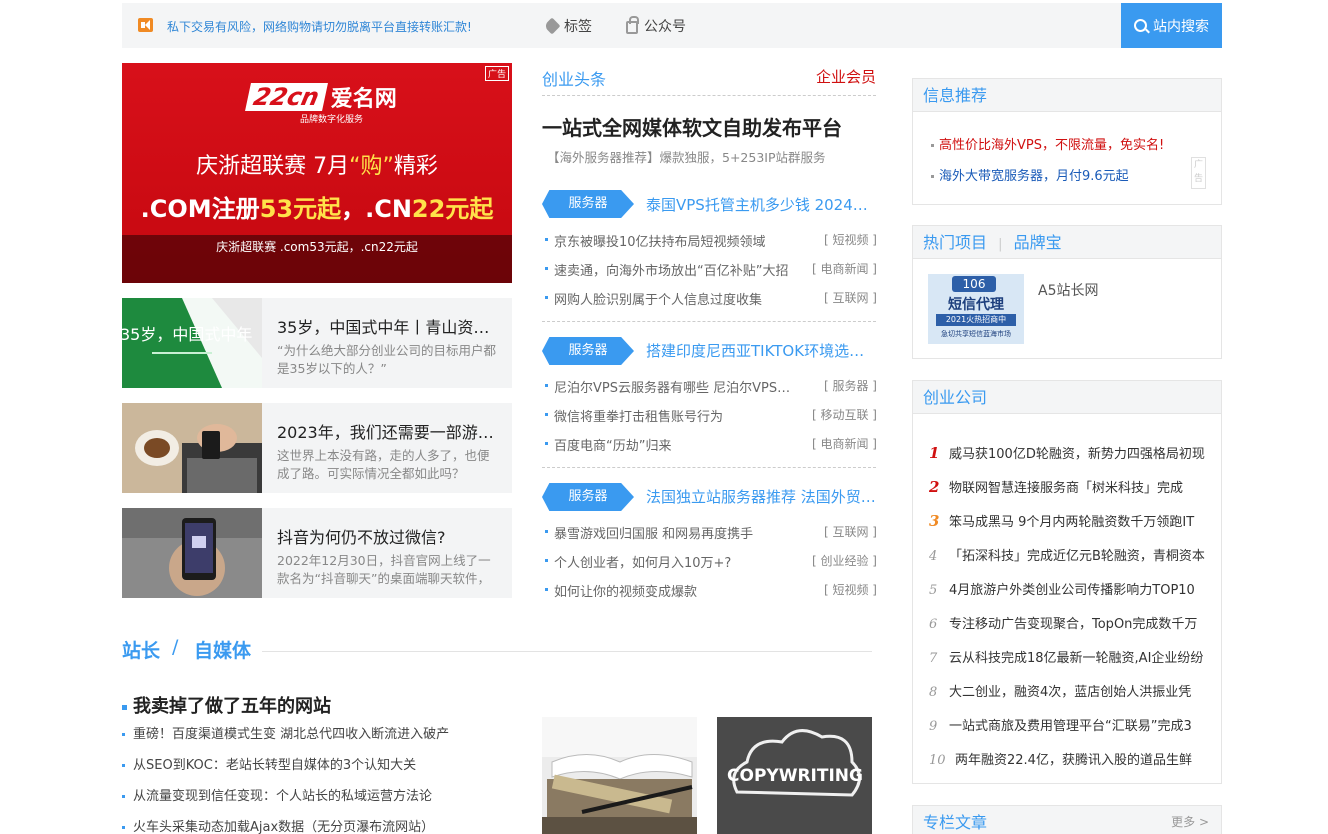 This screenshot has width=1328, height=834. I want to click on ranking-item: 2 物联网智慧连接服务商「树米科技」完成, so click(1071, 486).